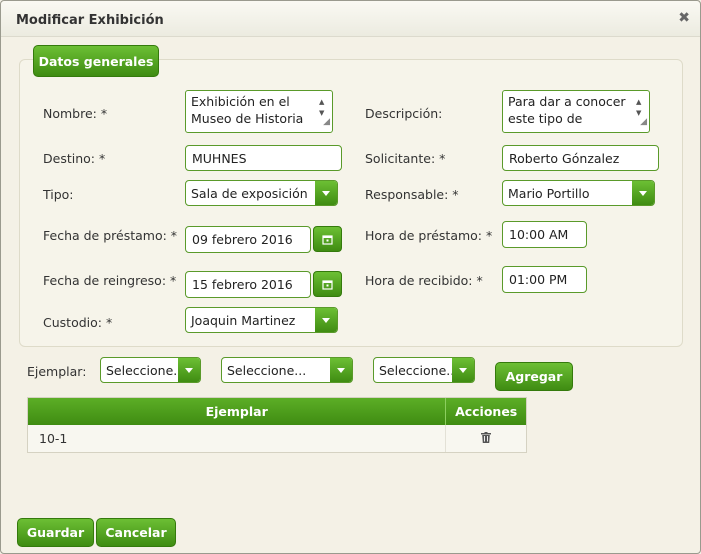 The height and width of the screenshot is (554, 701). What do you see at coordinates (243, 320) in the screenshot?
I see `custodio-select-value: Joaquin Martinez` at bounding box center [243, 320].